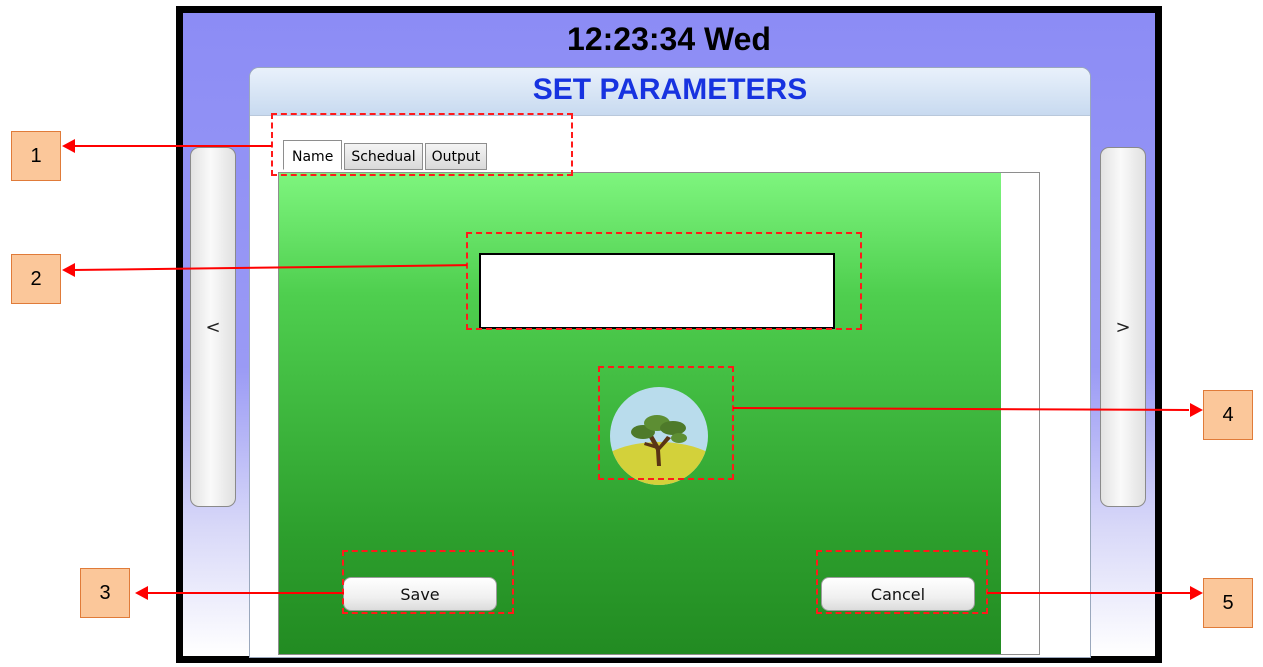  I want to click on callout-4: 4, so click(1228, 415).